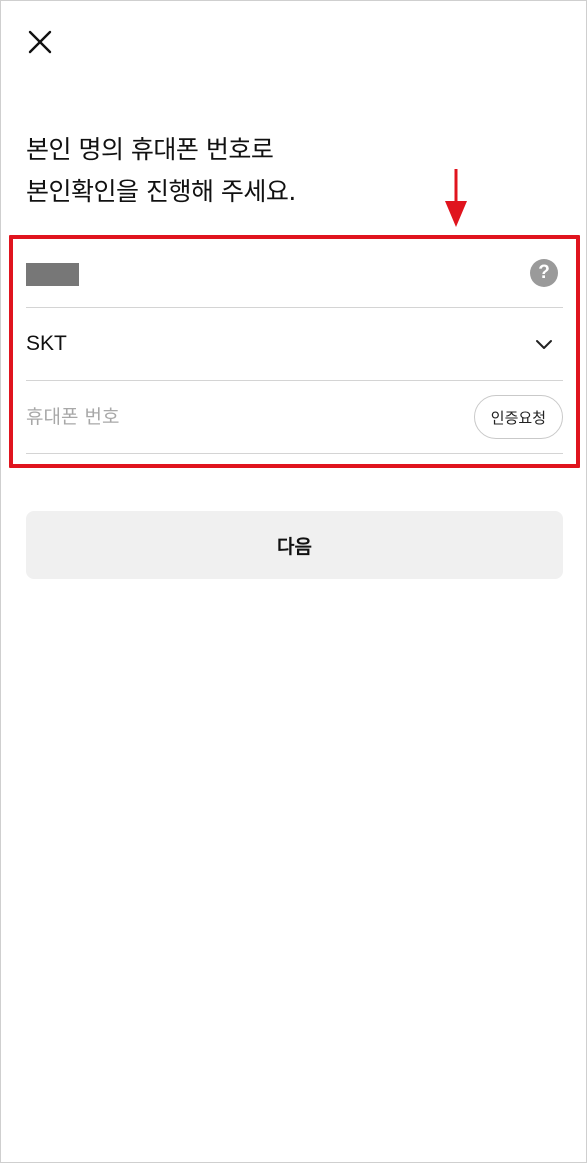 The image size is (587, 1163). What do you see at coordinates (518, 417) in the screenshot?
I see `verify-request-button: 인증요청` at bounding box center [518, 417].